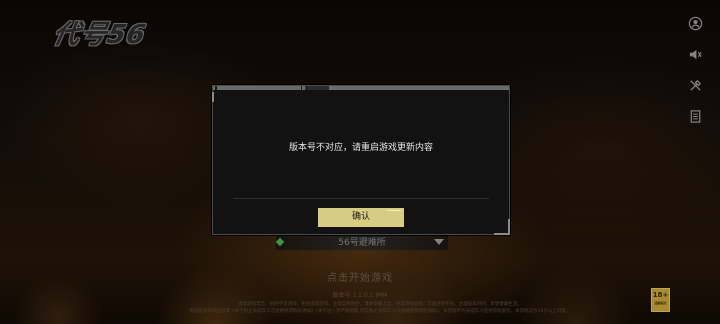 This screenshot has height=324, width=720. I want to click on dialog-top-bar, so click(361, 88).